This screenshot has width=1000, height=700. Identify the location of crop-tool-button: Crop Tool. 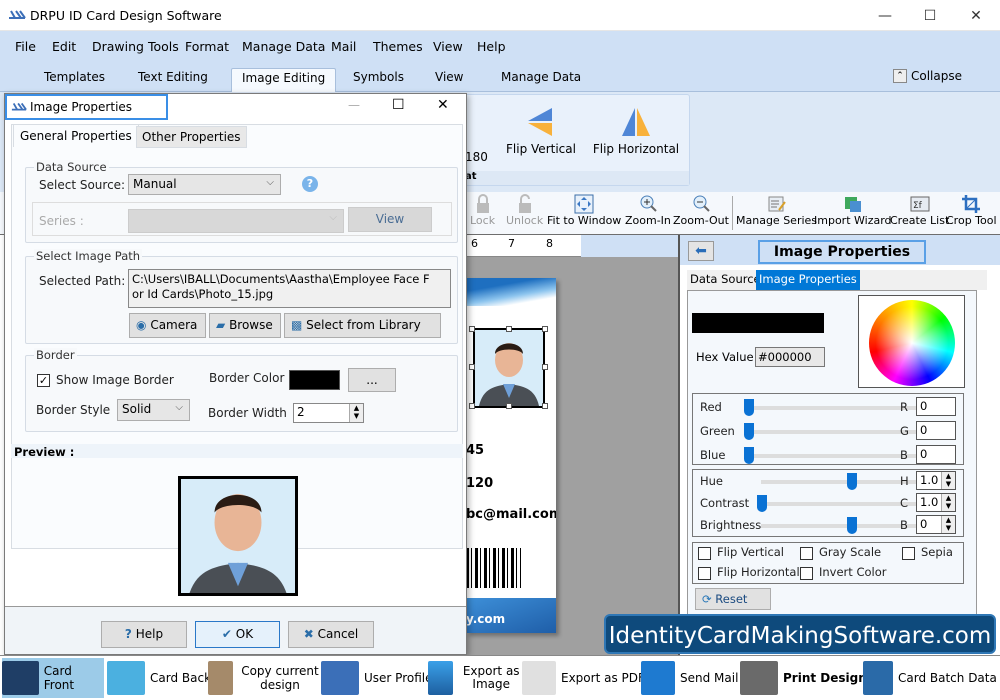
(971, 214).